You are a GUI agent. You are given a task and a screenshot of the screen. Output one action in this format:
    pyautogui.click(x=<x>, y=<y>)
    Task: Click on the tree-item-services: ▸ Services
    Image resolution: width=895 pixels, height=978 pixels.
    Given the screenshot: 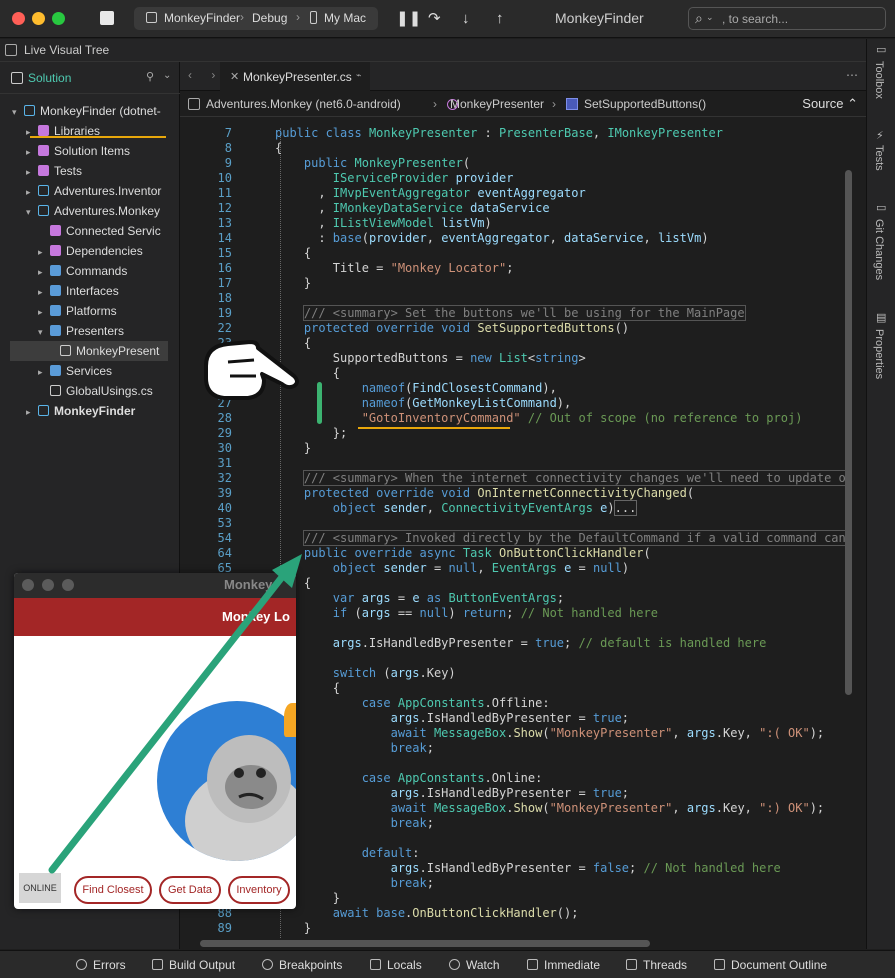 What is the action you would take?
    pyautogui.click(x=75, y=371)
    